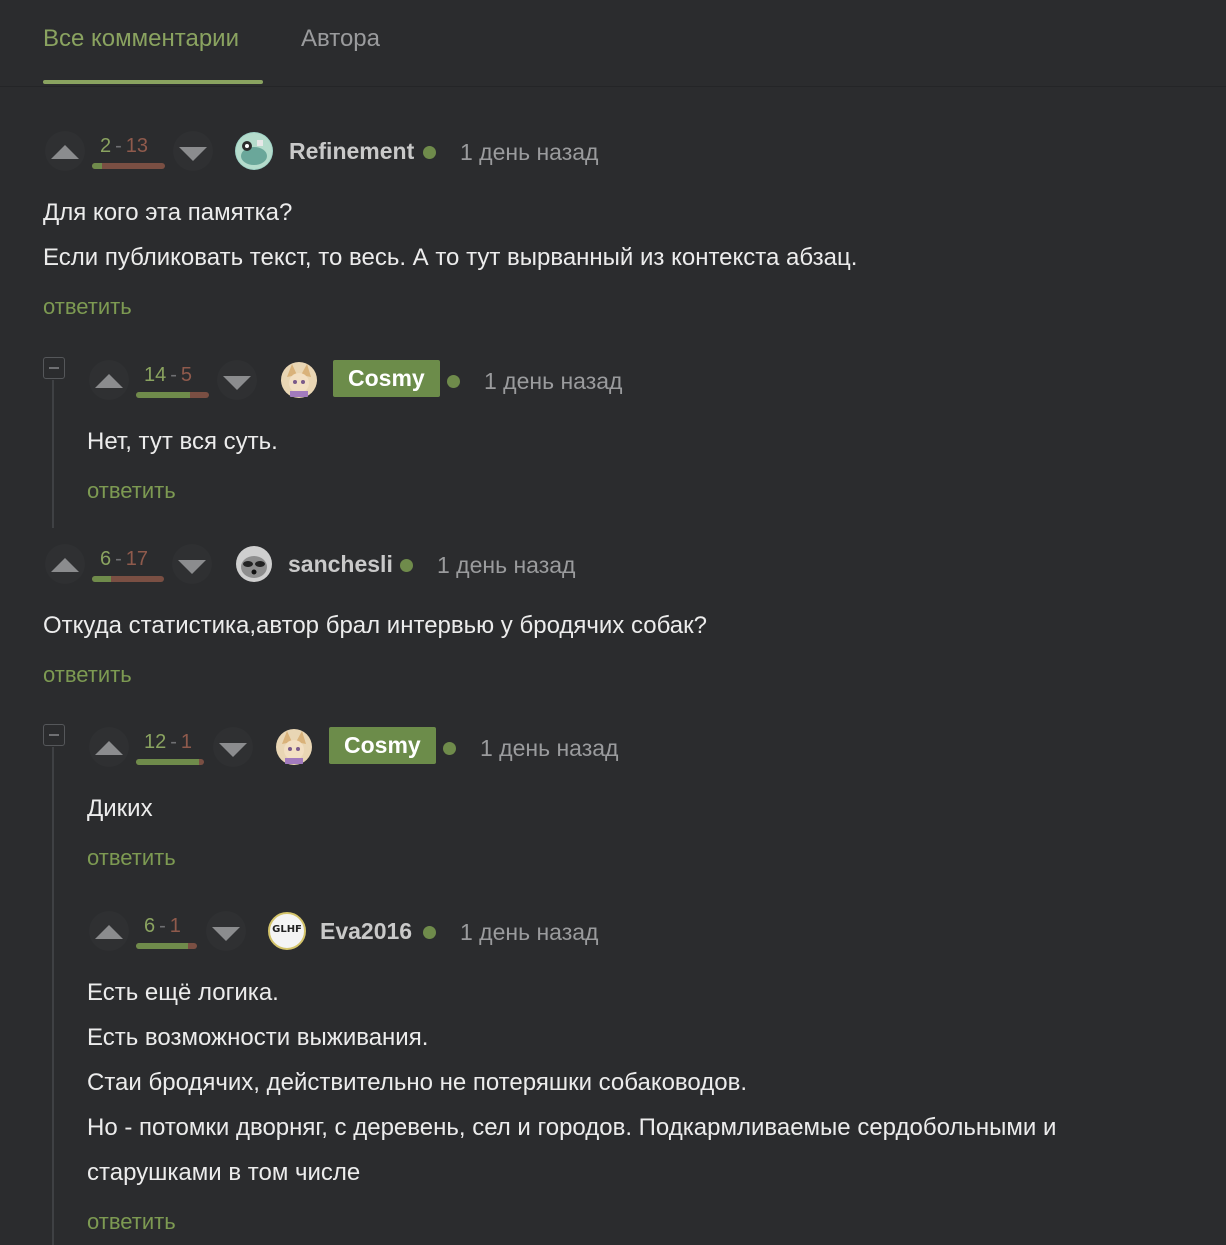 This screenshot has height=1245, width=1226. What do you see at coordinates (613, 43) in the screenshot?
I see `comment-tabs: Все комментарии Автора` at bounding box center [613, 43].